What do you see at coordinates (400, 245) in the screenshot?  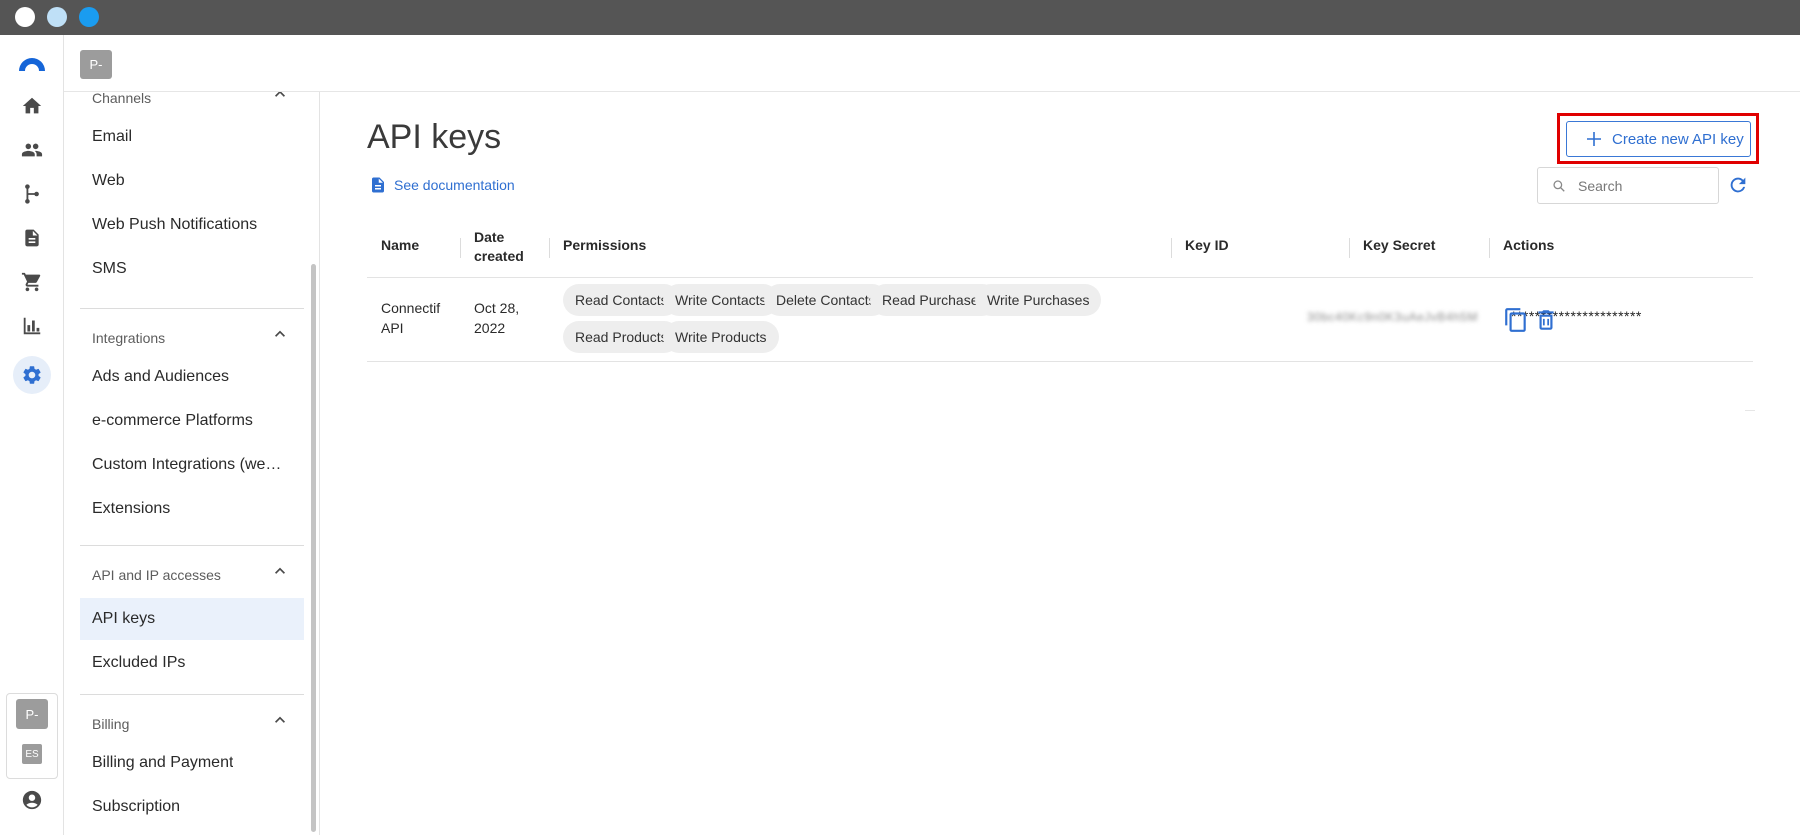 I see `column-header-name: Name` at bounding box center [400, 245].